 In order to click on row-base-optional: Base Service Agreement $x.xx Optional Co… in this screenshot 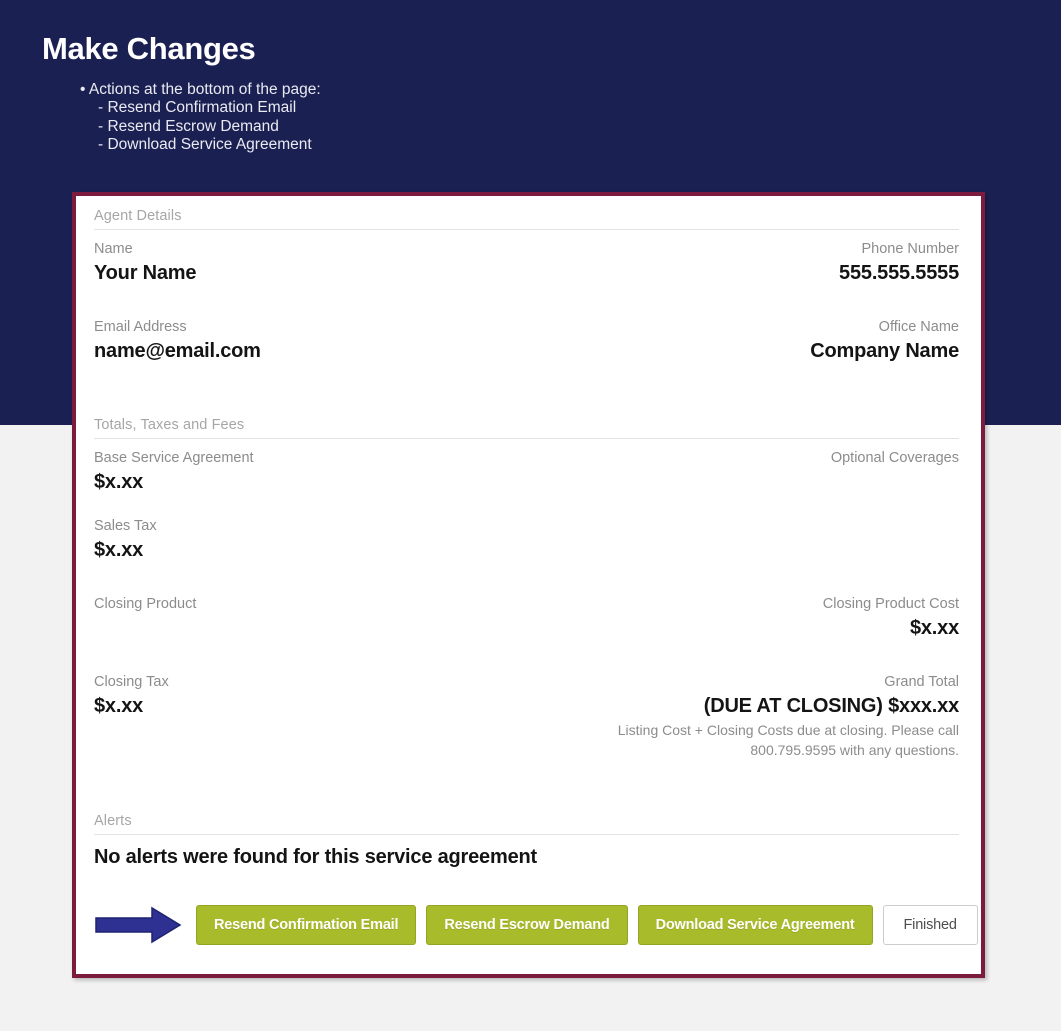, I will do `click(526, 472)`.